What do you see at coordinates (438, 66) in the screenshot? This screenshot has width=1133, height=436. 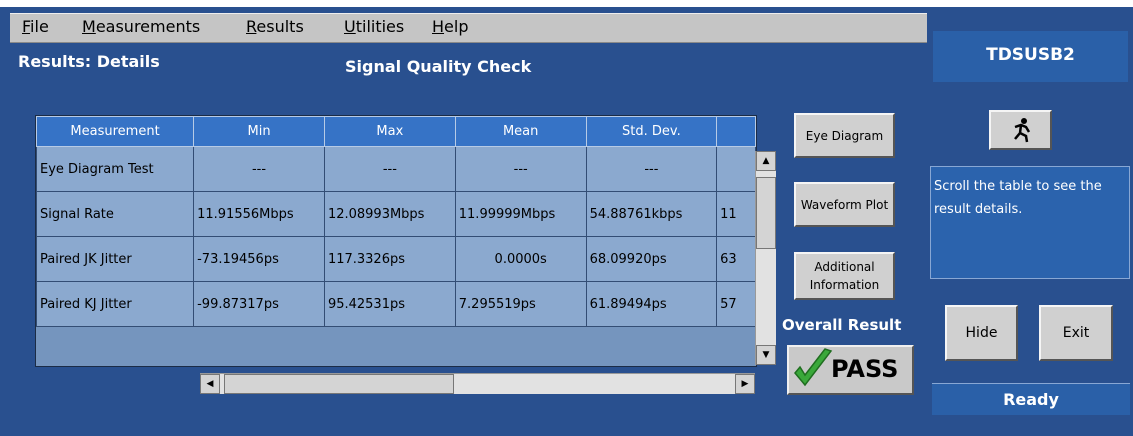 I see `signal-quality-title: Signal Quality Check` at bounding box center [438, 66].